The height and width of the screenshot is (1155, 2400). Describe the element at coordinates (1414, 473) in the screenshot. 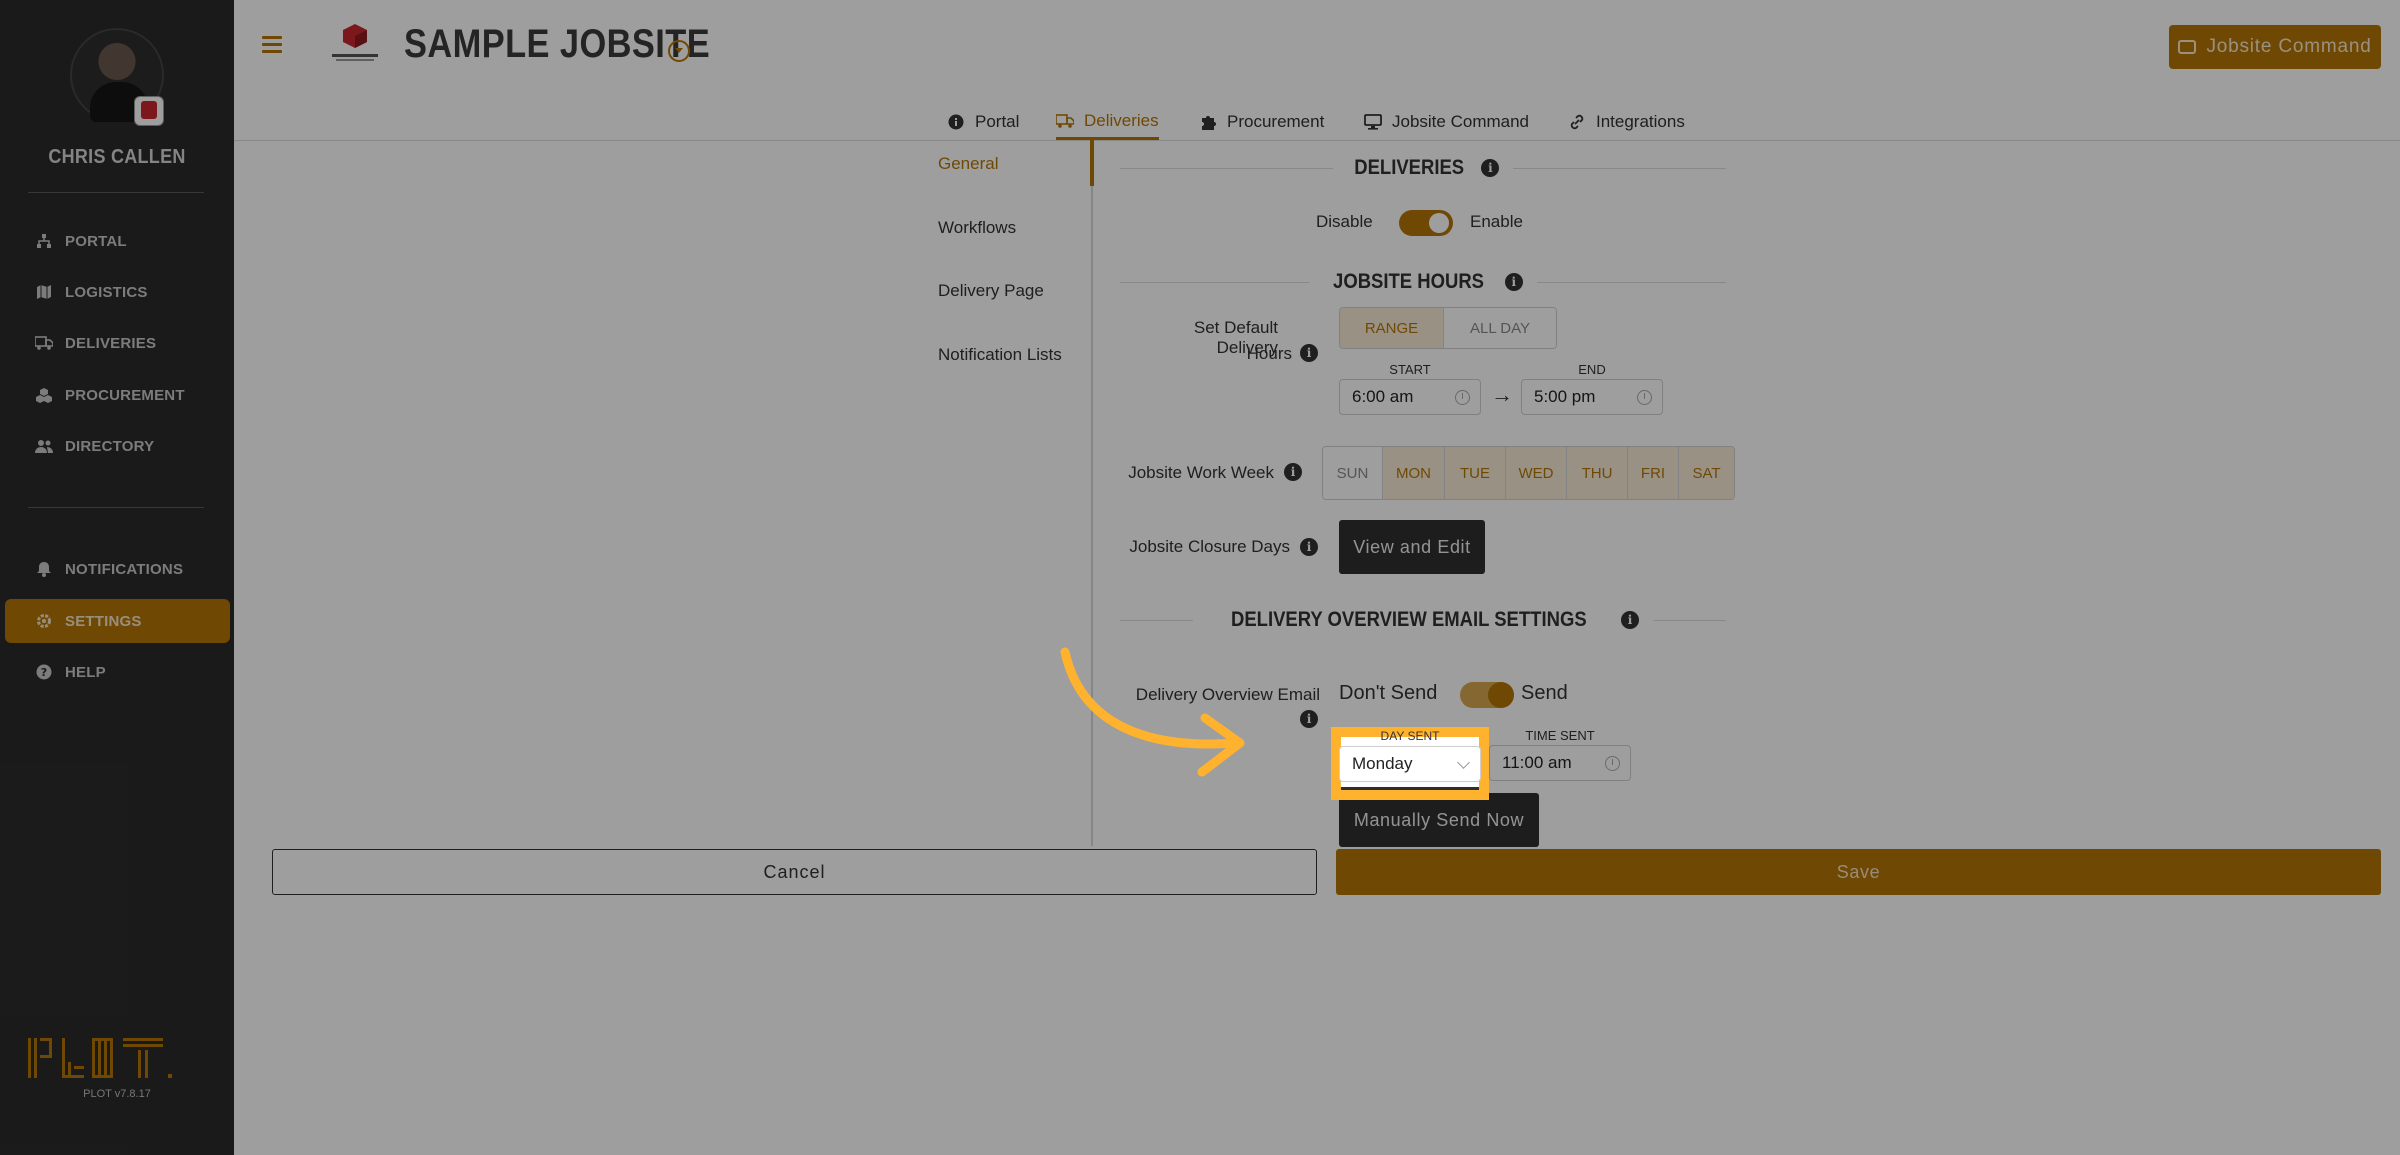

I see `day-mon: MON` at that location.